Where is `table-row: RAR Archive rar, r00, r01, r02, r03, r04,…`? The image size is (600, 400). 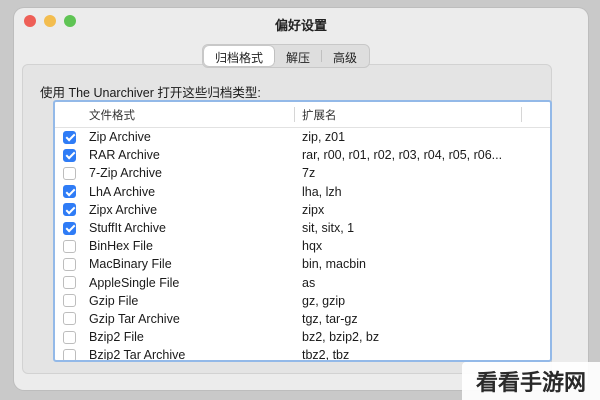
table-row: RAR Archive rar, r00, r01, r02, r03, r04,… is located at coordinates (302, 155).